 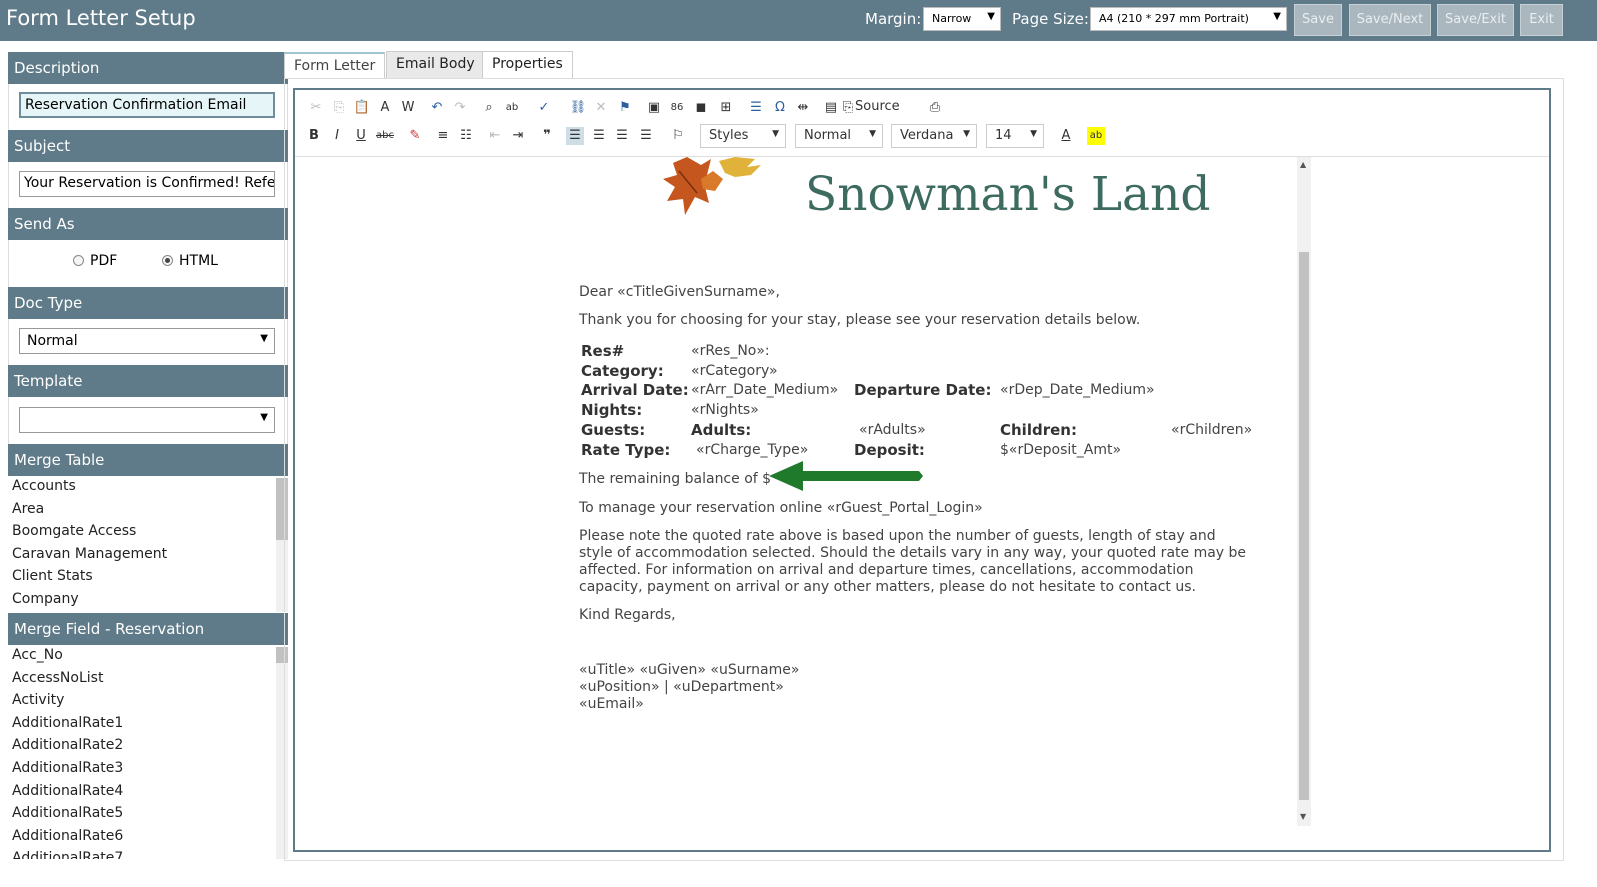 I want to click on rate-type-label: Rate Type:, so click(x=626, y=450).